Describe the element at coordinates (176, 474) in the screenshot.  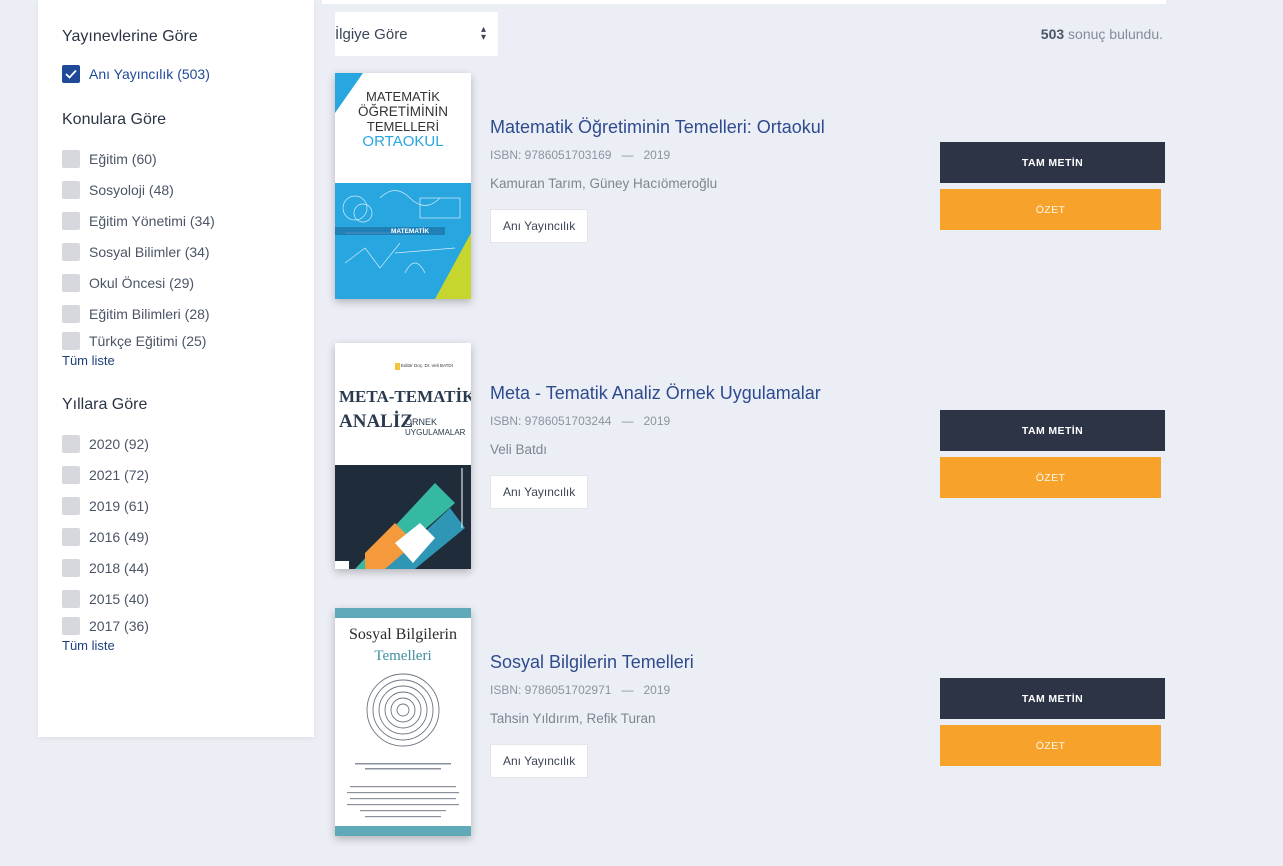
I see `facet-item-year: 2021 (72)` at that location.